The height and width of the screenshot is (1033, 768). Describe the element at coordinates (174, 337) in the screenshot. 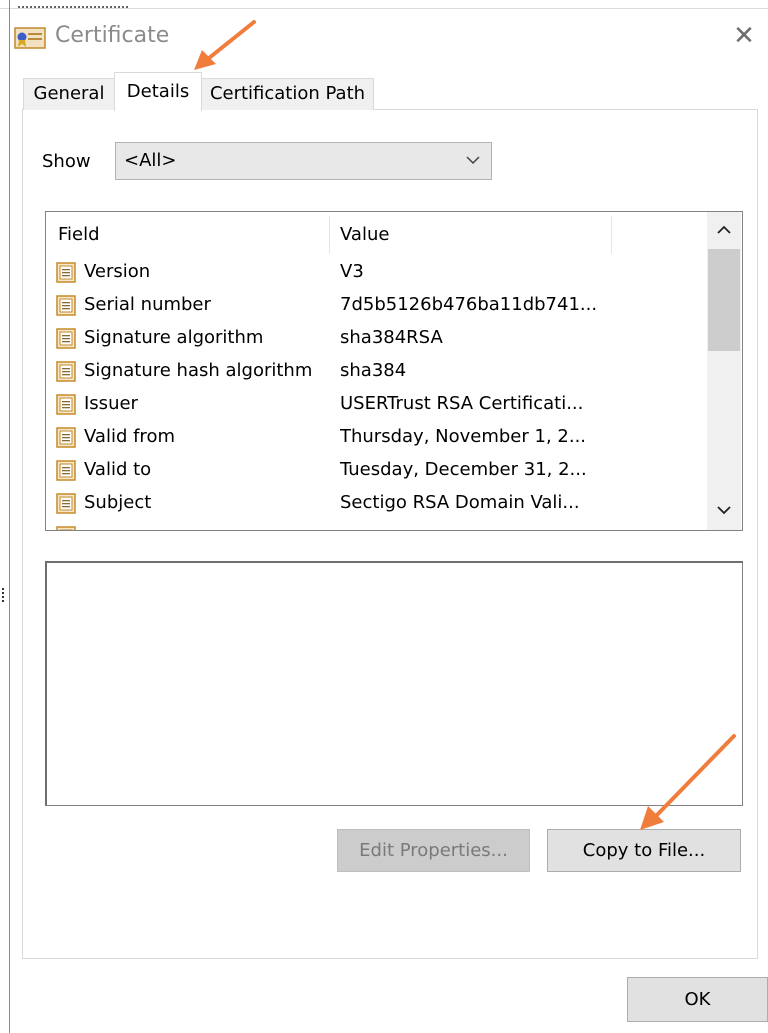

I see `row-field: Signature algorithm` at that location.